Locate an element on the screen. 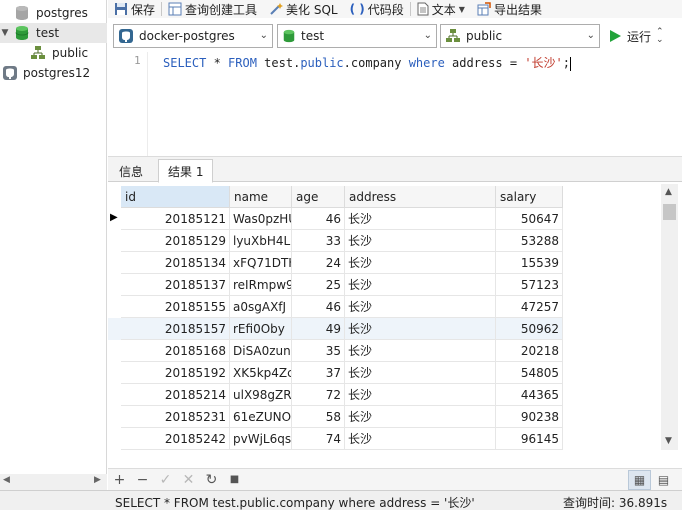 This screenshot has width=682, height=510. cell-salary: 53288 is located at coordinates (529, 241).